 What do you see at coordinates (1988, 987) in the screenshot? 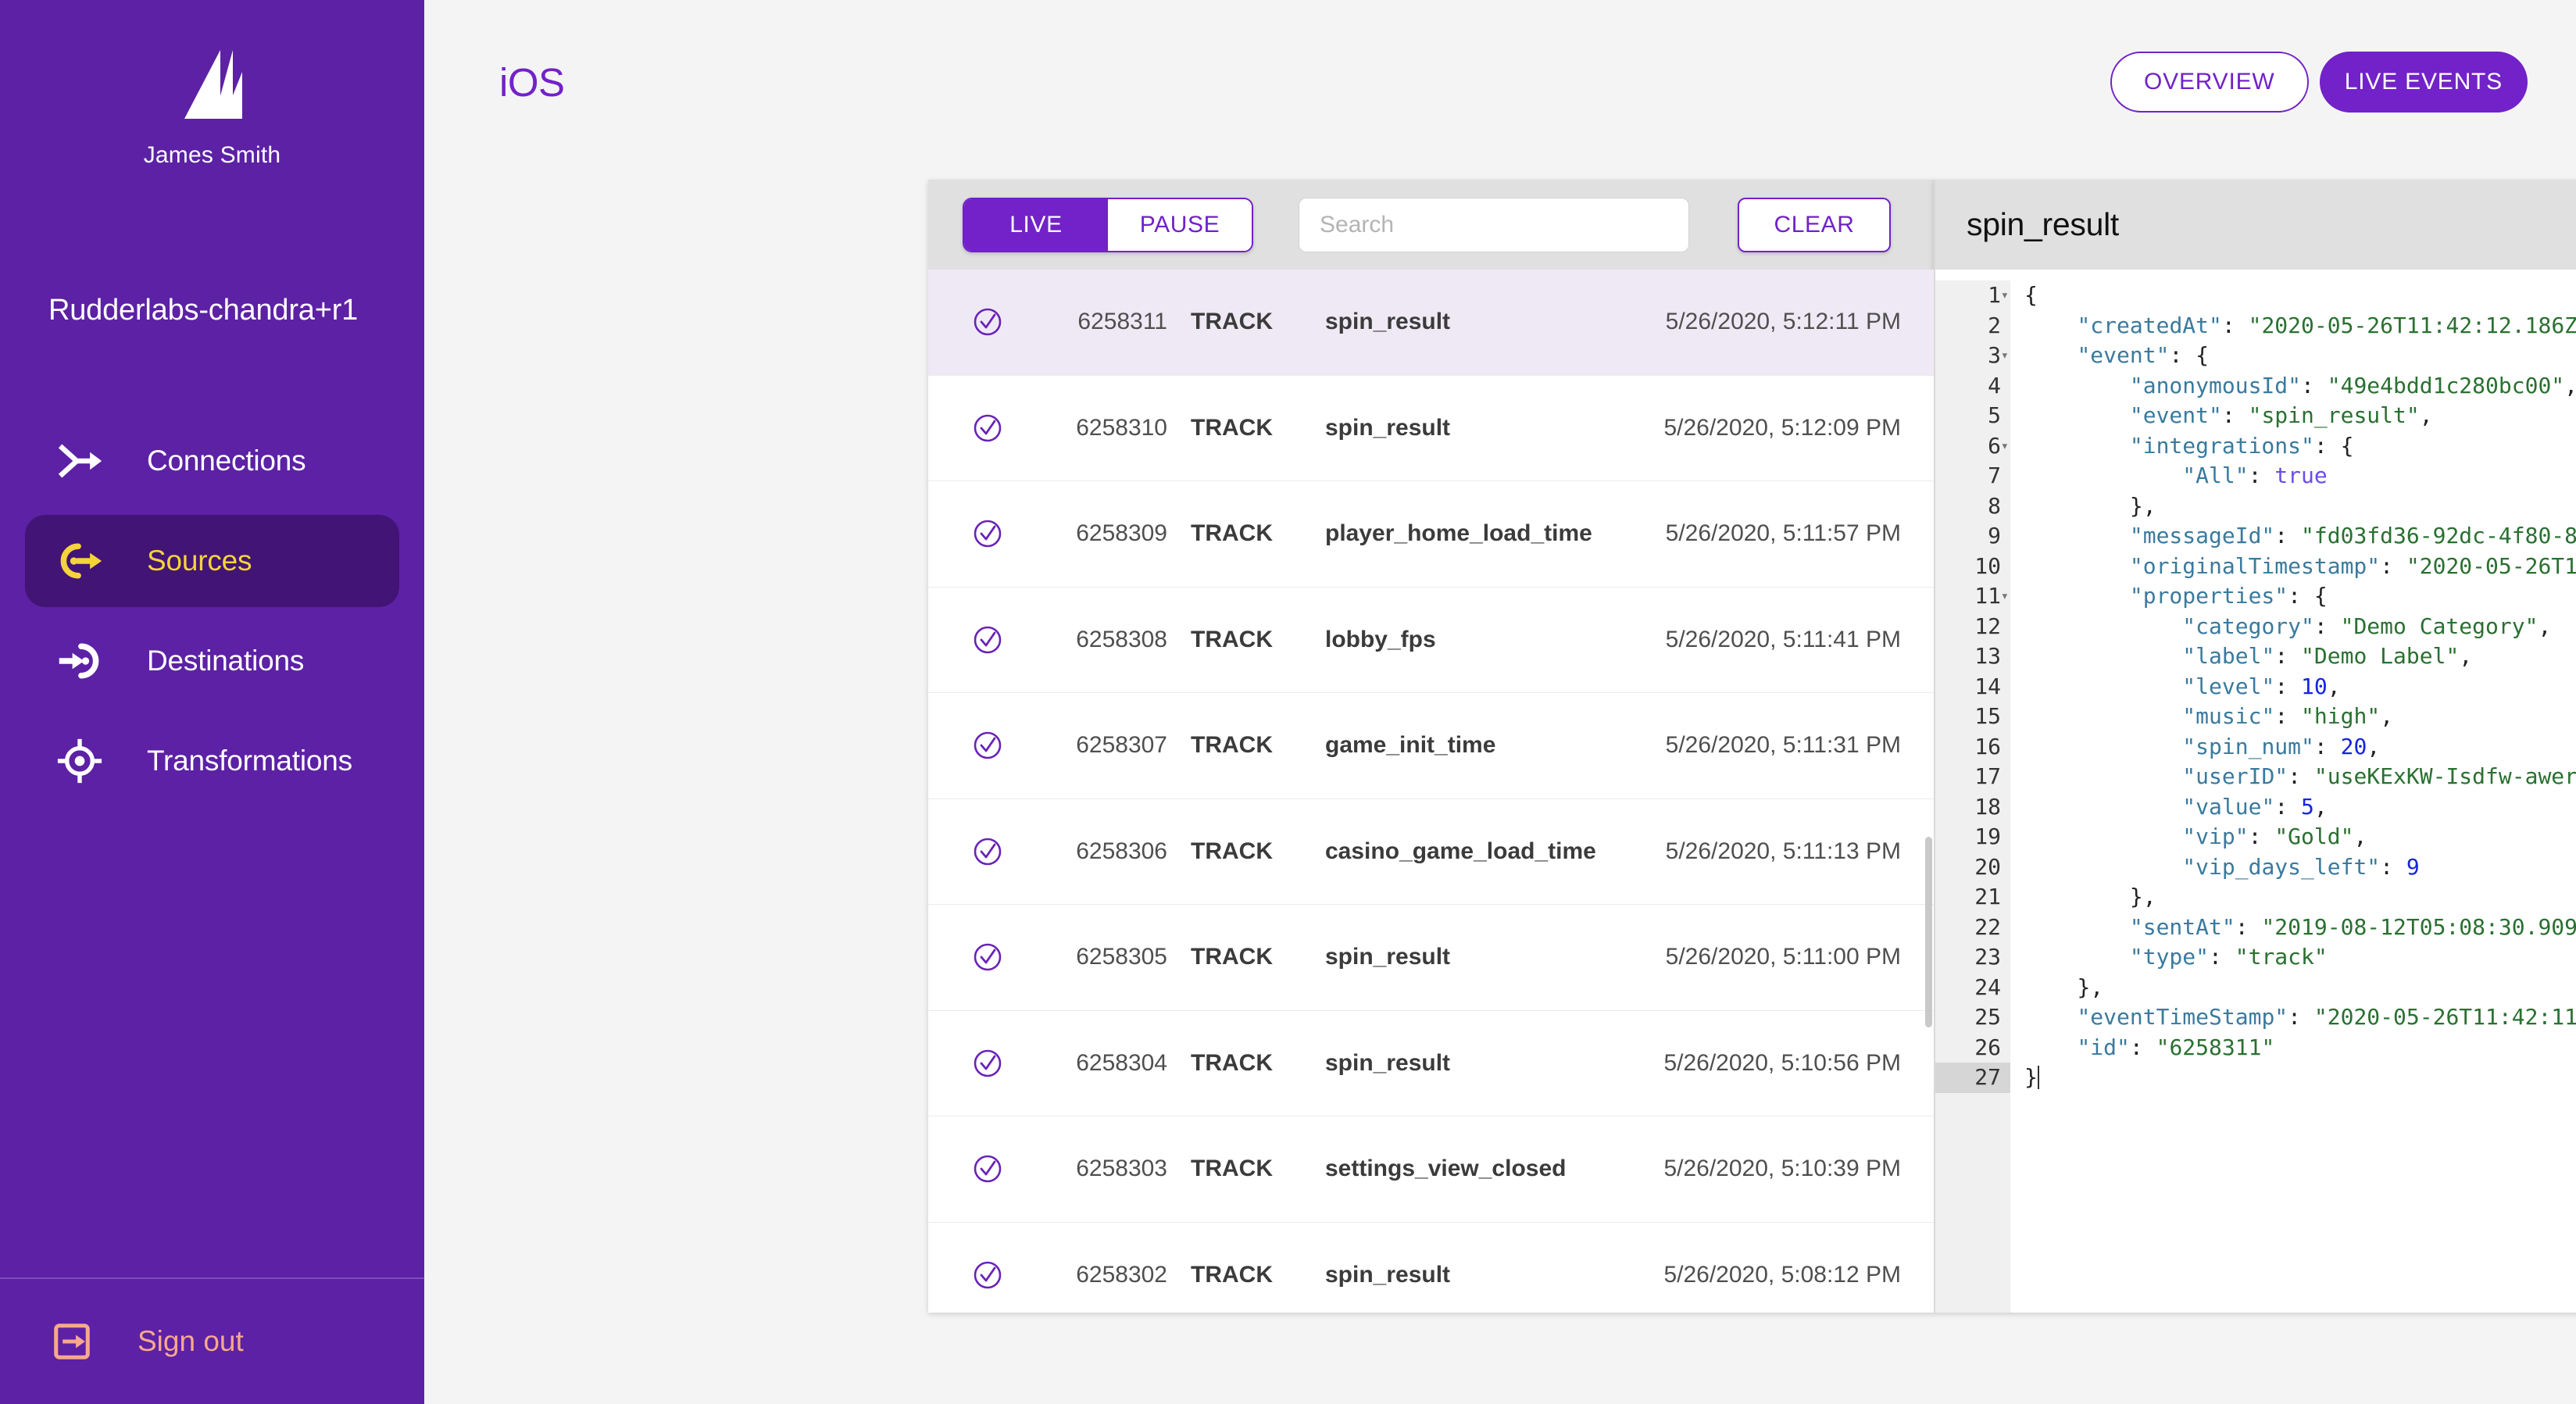
I see `line-number: 24` at bounding box center [1988, 987].